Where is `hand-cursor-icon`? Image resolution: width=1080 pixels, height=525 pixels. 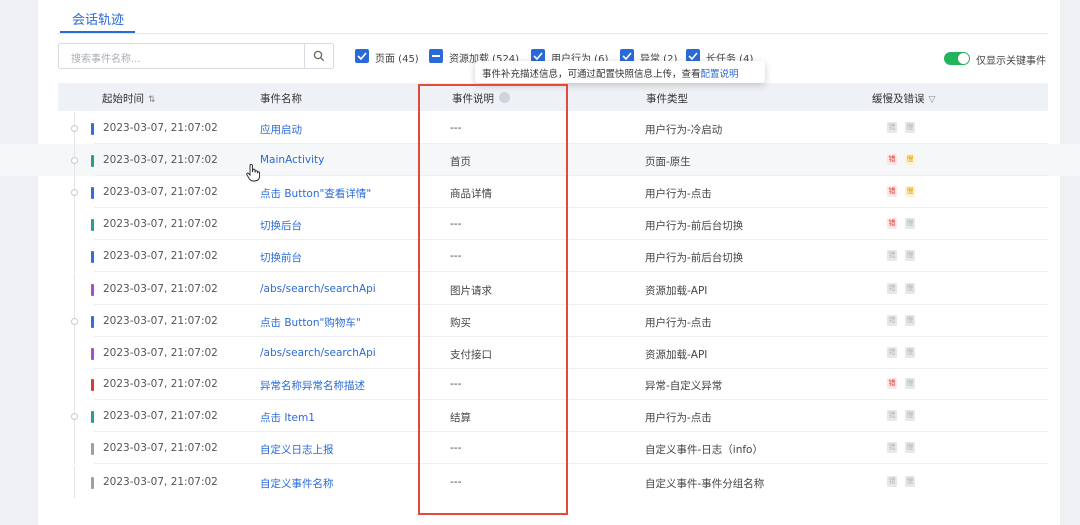
hand-cursor-icon is located at coordinates (253, 173).